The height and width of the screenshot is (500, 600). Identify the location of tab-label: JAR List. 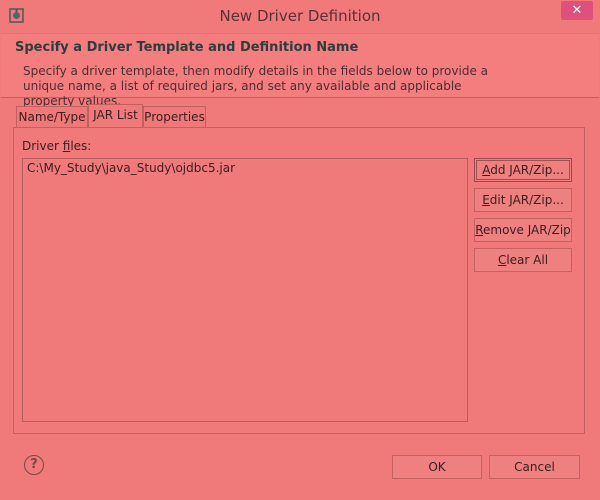
(115, 115).